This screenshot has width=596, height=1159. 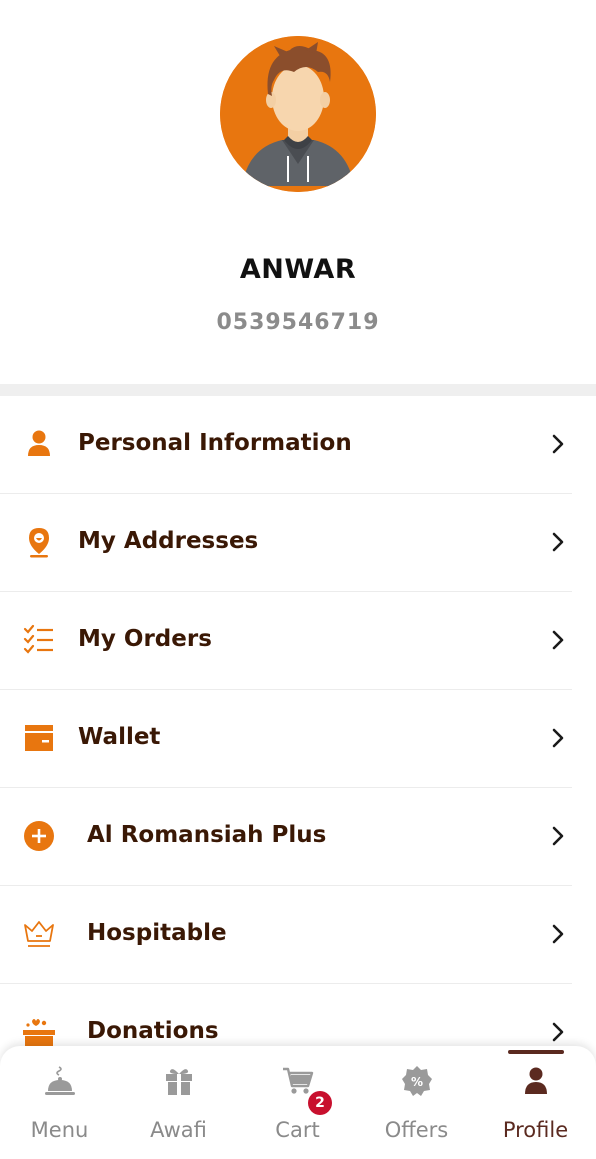 I want to click on menu-item-wallet: Wallet, so click(x=298, y=739).